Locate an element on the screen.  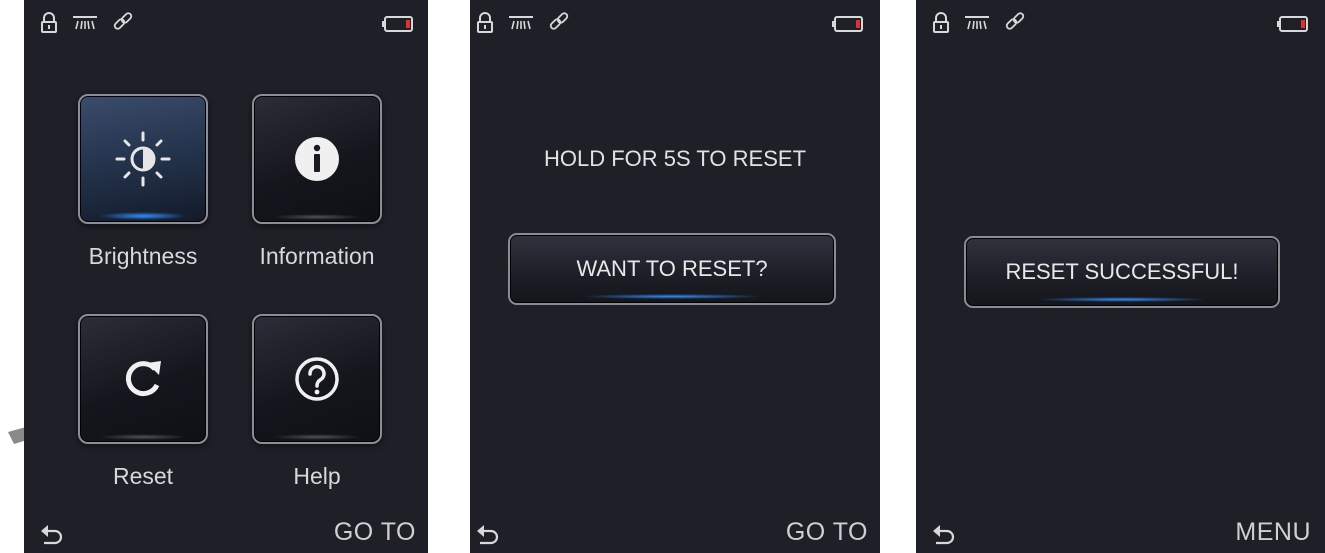
want-to-reset-button: WANT TO RESET? is located at coordinates (672, 269).